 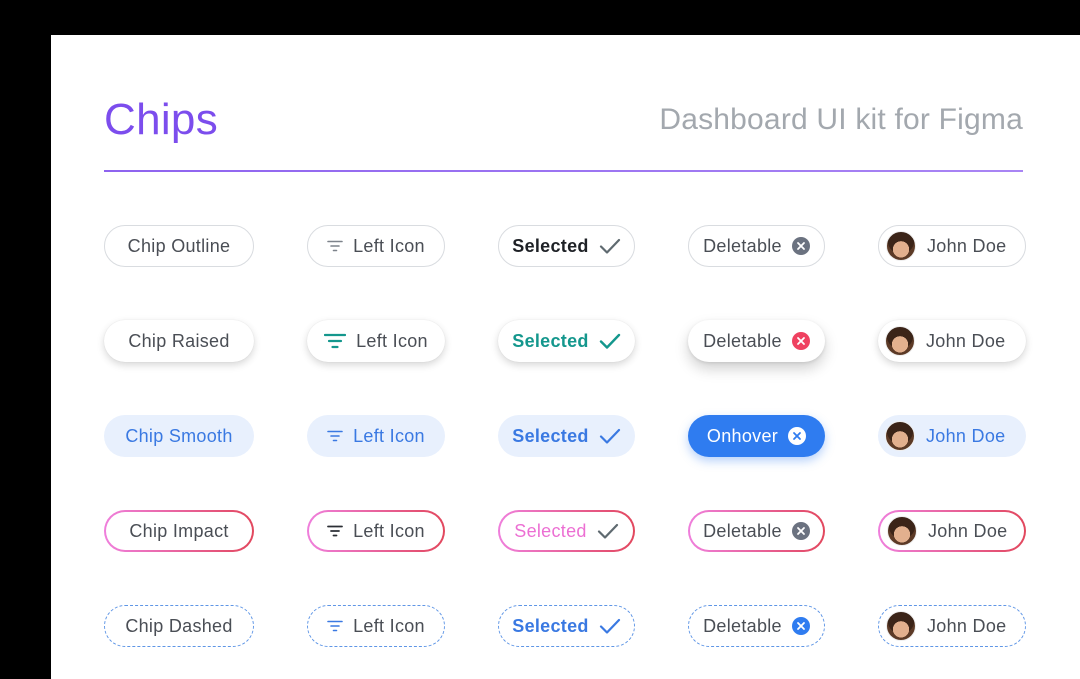 I want to click on chip-deletable-raised: Deletable, so click(x=756, y=341).